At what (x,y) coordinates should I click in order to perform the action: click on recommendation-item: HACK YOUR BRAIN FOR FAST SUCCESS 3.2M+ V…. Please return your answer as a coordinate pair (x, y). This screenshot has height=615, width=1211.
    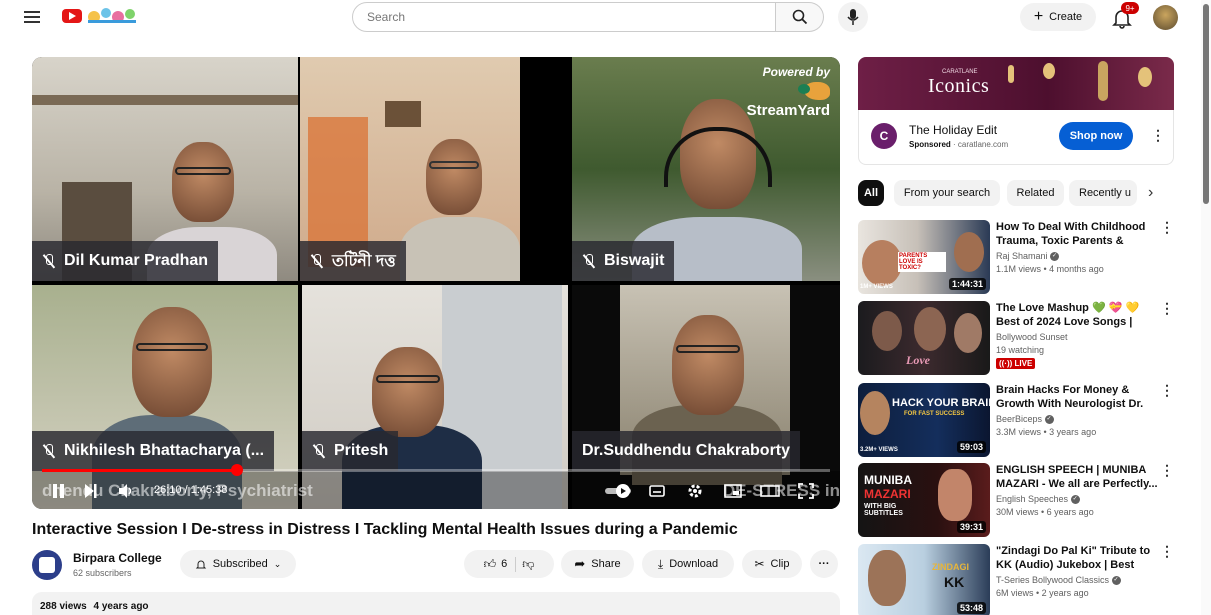
    Looking at the image, I should click on (1028, 421).